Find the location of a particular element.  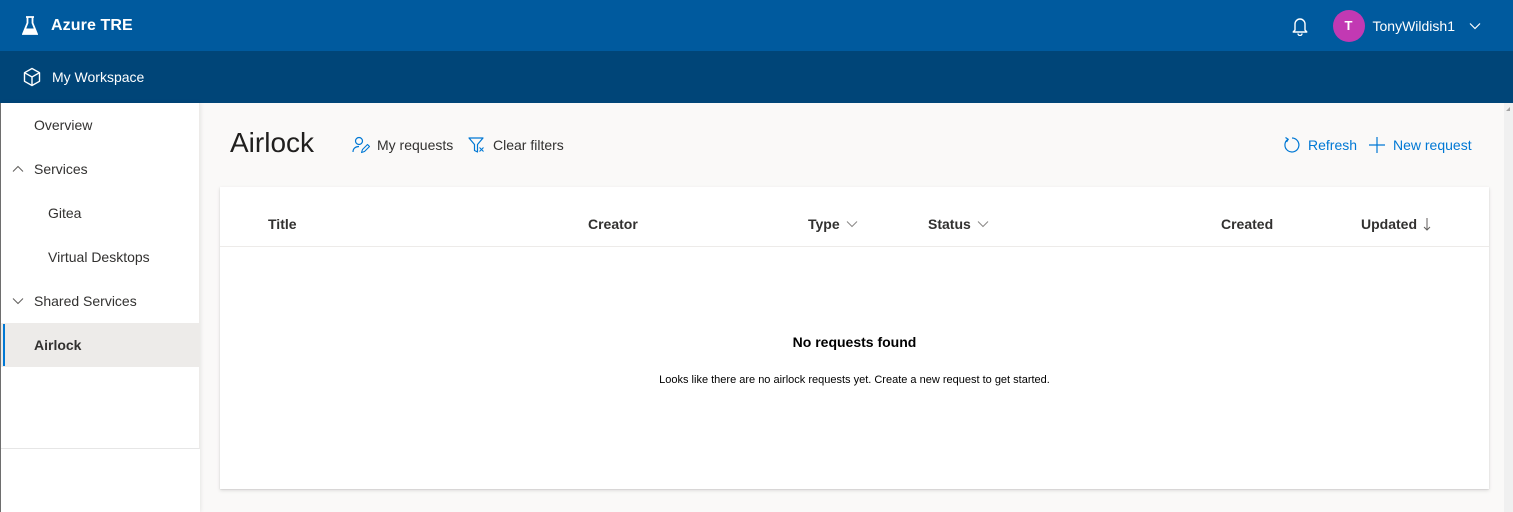

avatar: T is located at coordinates (1348, 25).